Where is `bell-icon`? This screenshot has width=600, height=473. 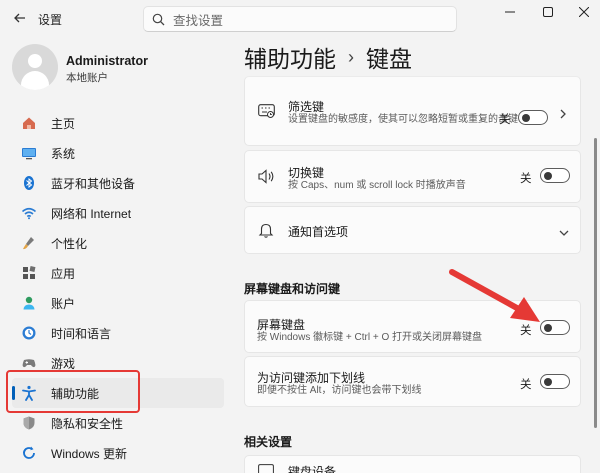 bell-icon is located at coordinates (266, 230).